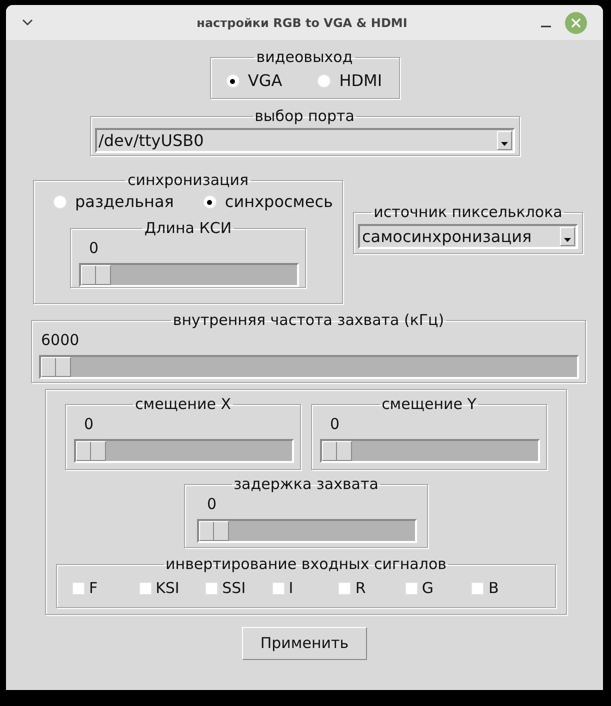  Describe the element at coordinates (106, 588) in the screenshot. I see `checkbox: F` at that location.